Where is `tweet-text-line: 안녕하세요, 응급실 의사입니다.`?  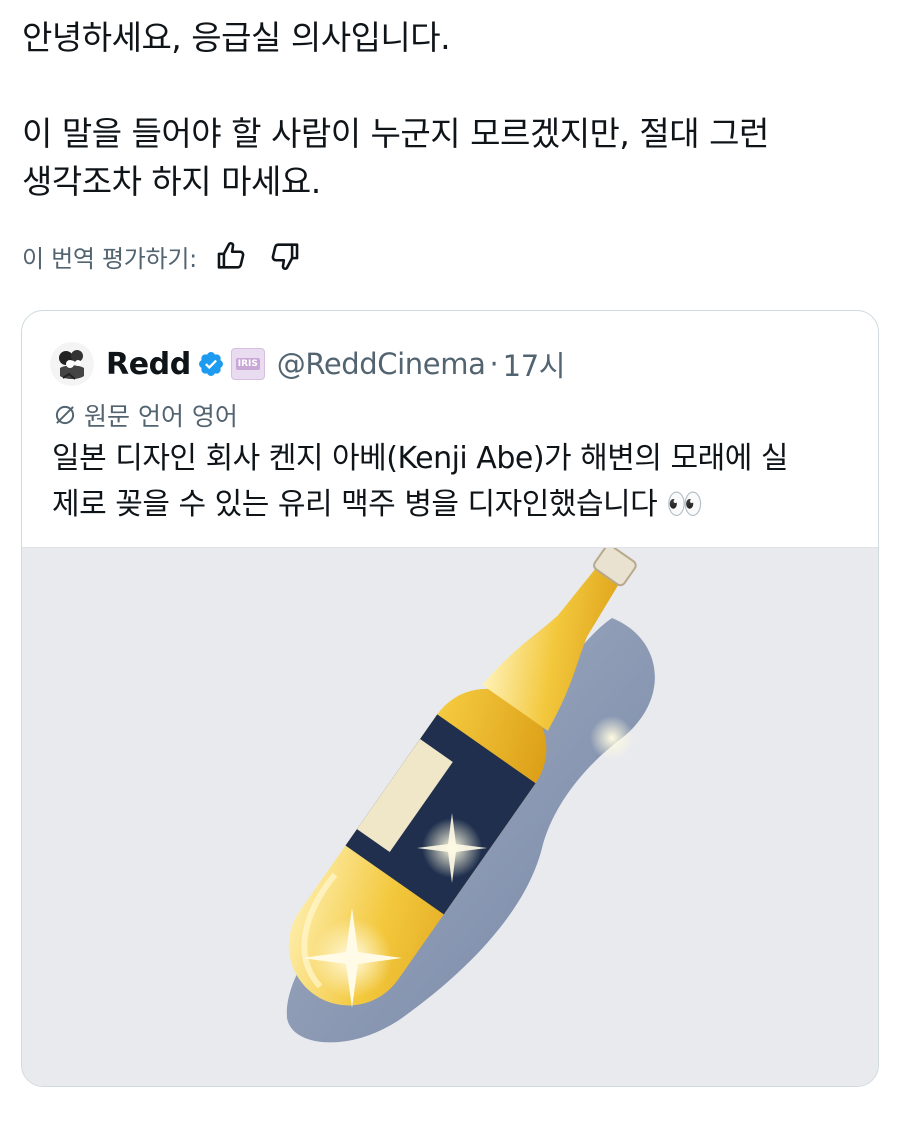
tweet-text-line: 안녕하세요, 응급실 의사입니다. is located at coordinates (236, 37).